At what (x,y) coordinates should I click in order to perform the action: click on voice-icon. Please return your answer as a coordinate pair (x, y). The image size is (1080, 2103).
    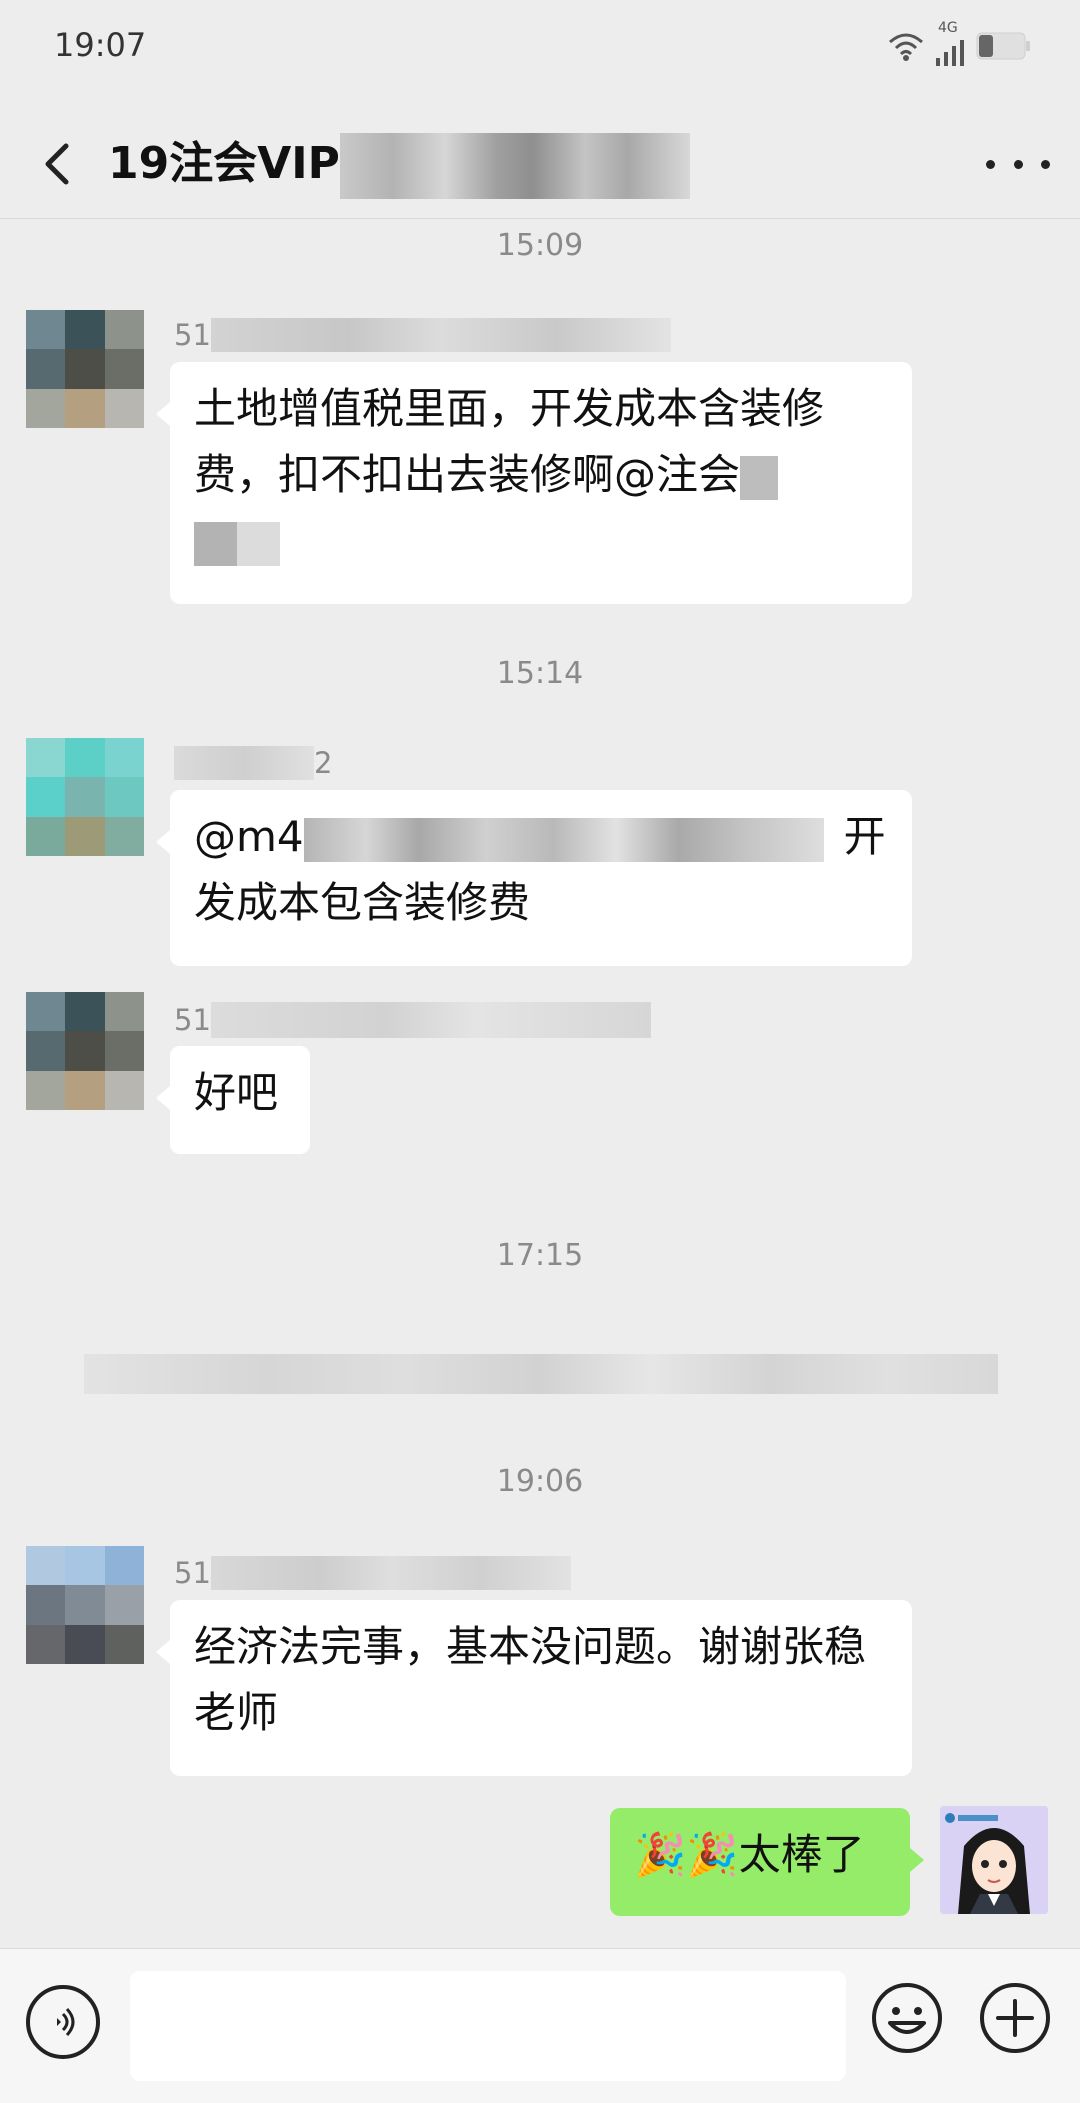
    Looking at the image, I should click on (63, 2022).